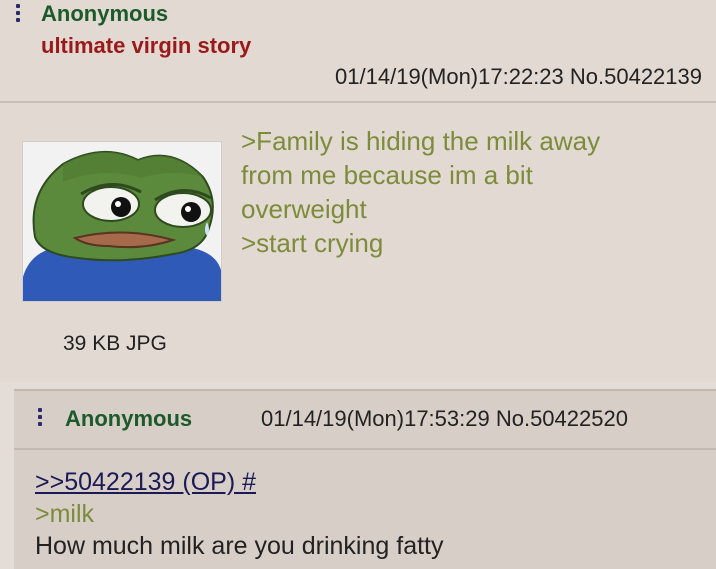 This screenshot has width=716, height=569. Describe the element at coordinates (239, 546) in the screenshot. I see `reply-text: How much milk are you drinking fatty` at that location.